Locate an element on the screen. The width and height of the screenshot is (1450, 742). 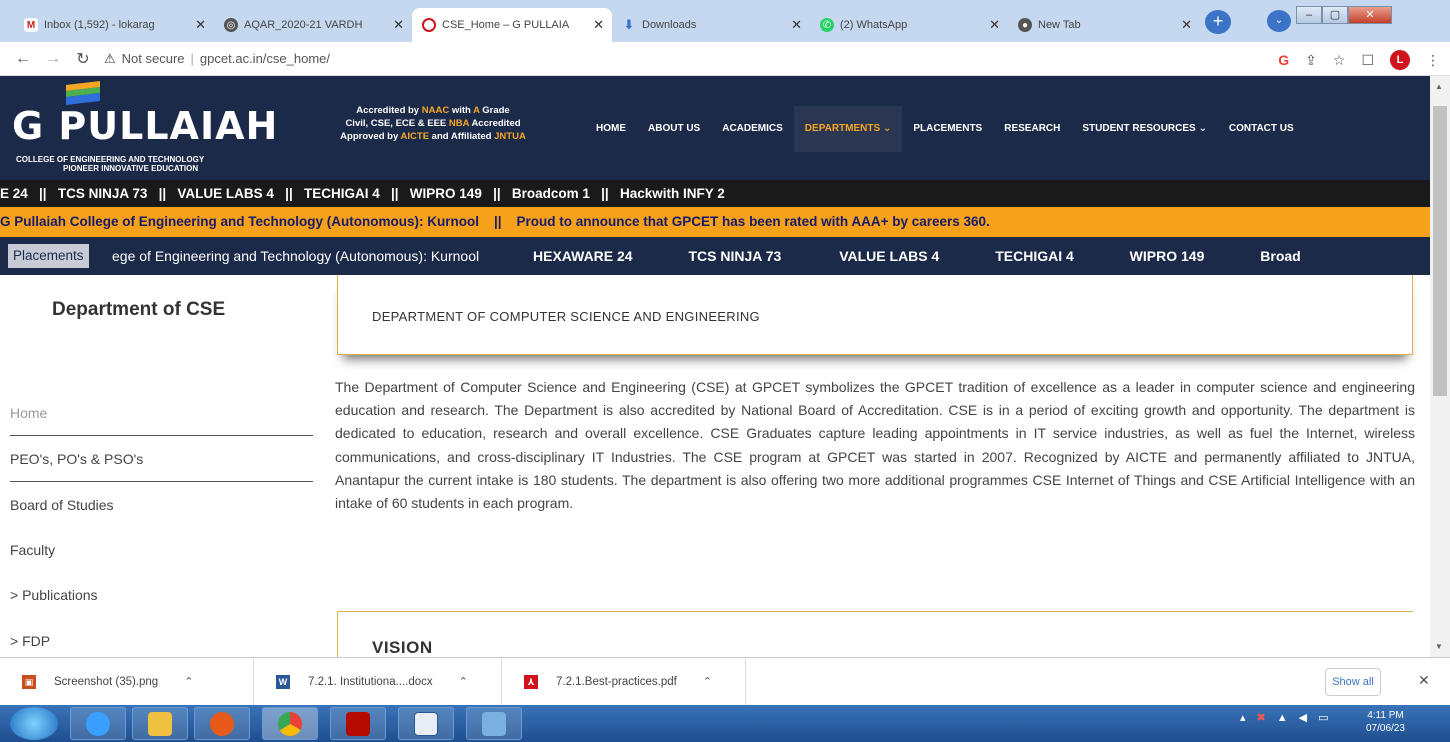
close-download-bar-icon: ✕ is located at coordinates (1424, 680).